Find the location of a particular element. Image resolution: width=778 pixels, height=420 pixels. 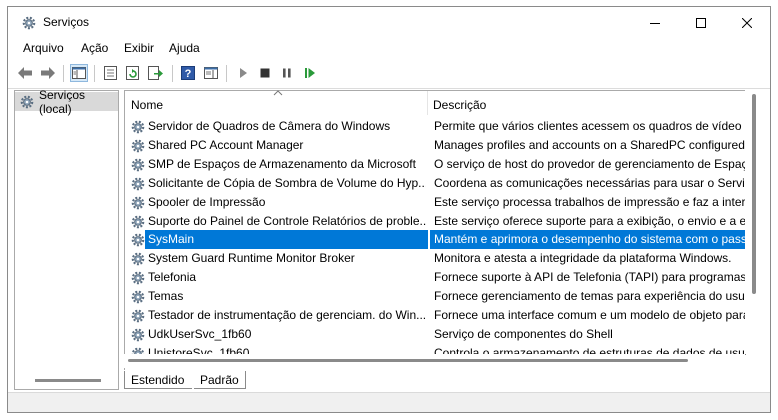

menu-exibir: Exibir is located at coordinates (139, 48).